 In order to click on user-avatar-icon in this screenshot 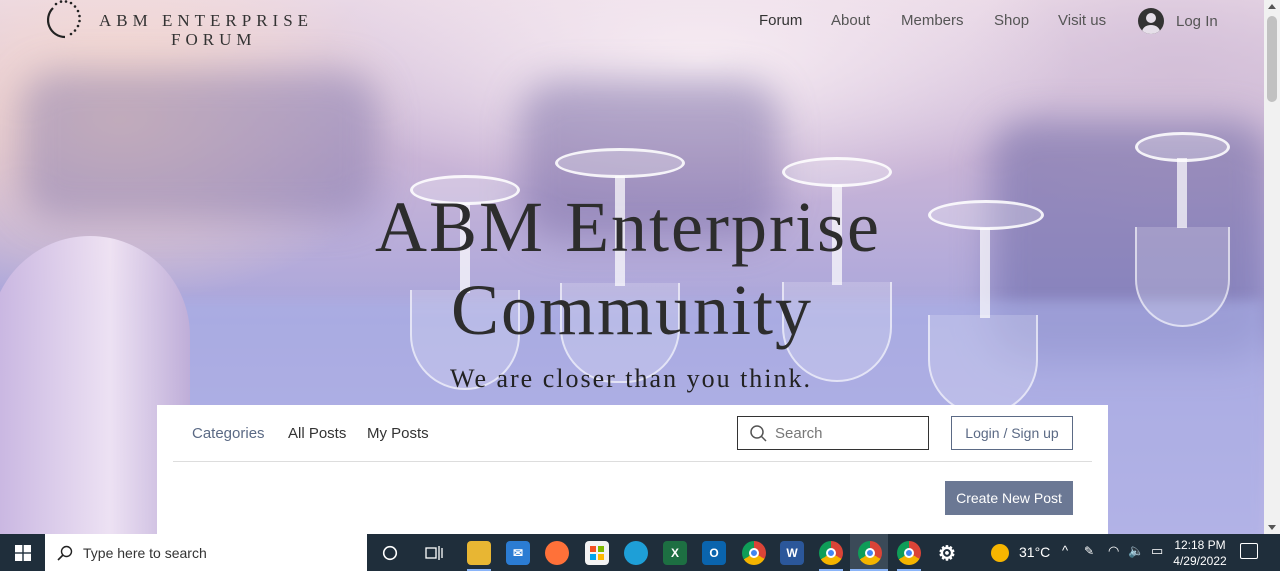, I will do `click(1151, 21)`.